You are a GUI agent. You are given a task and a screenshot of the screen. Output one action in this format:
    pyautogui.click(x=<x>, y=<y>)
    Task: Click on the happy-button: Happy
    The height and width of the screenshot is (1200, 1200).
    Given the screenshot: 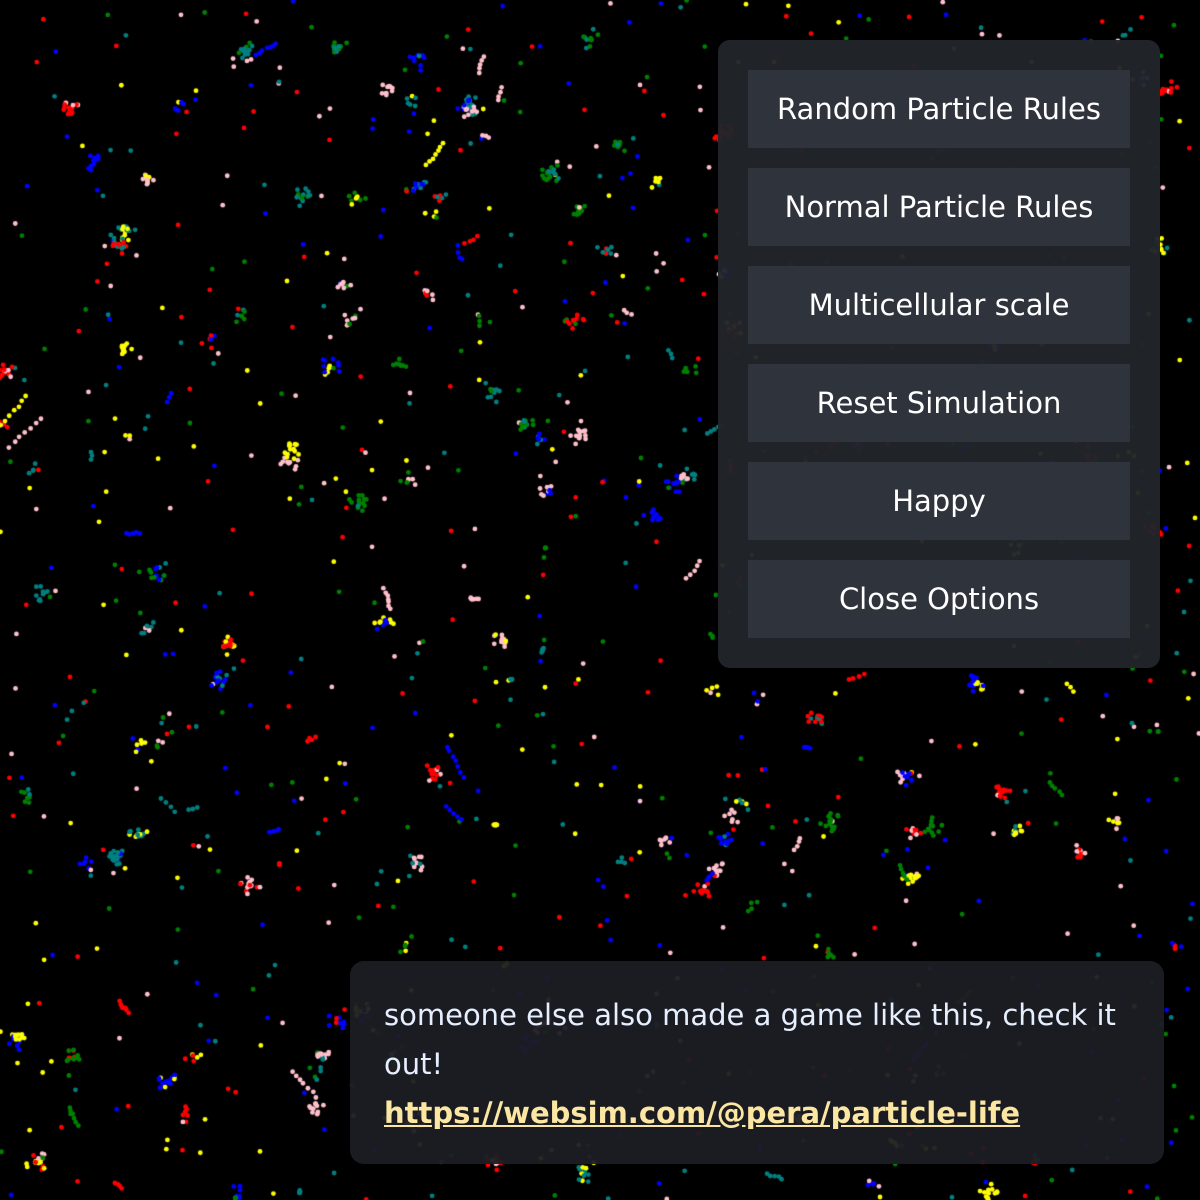 What is the action you would take?
    pyautogui.click(x=939, y=501)
    